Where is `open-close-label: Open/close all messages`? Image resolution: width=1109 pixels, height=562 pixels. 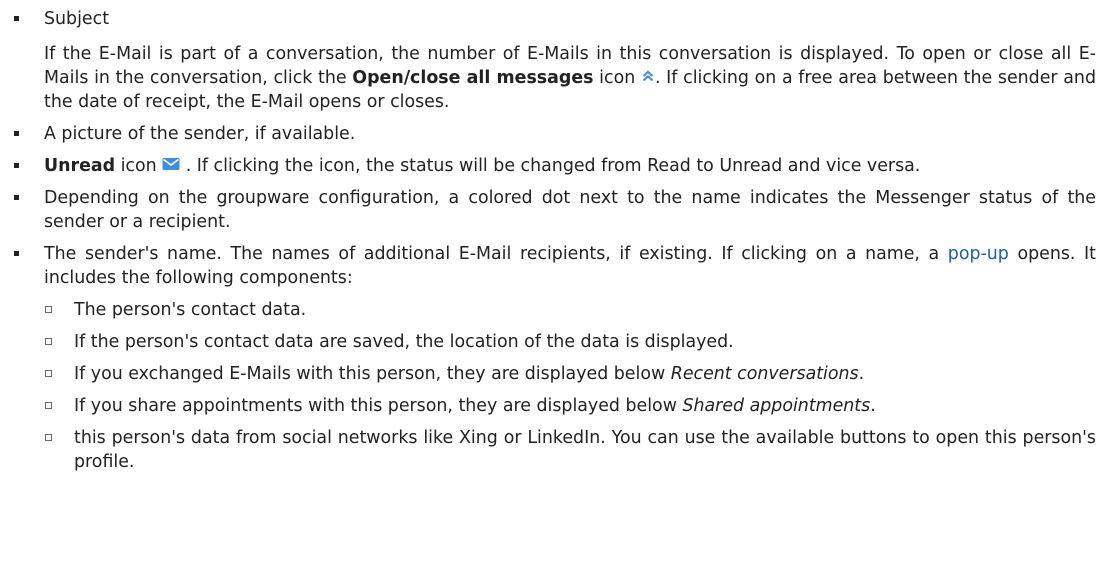
open-close-label: Open/close all messages is located at coordinates (473, 78).